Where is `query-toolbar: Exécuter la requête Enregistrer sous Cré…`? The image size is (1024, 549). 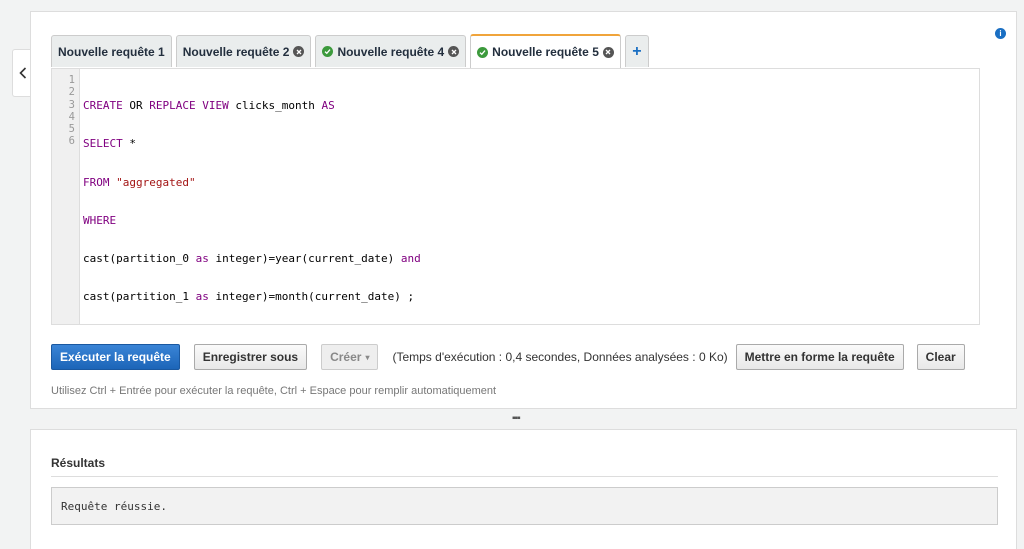
query-toolbar: Exécuter la requête Enregistrer sous Cré… is located at coordinates (508, 357).